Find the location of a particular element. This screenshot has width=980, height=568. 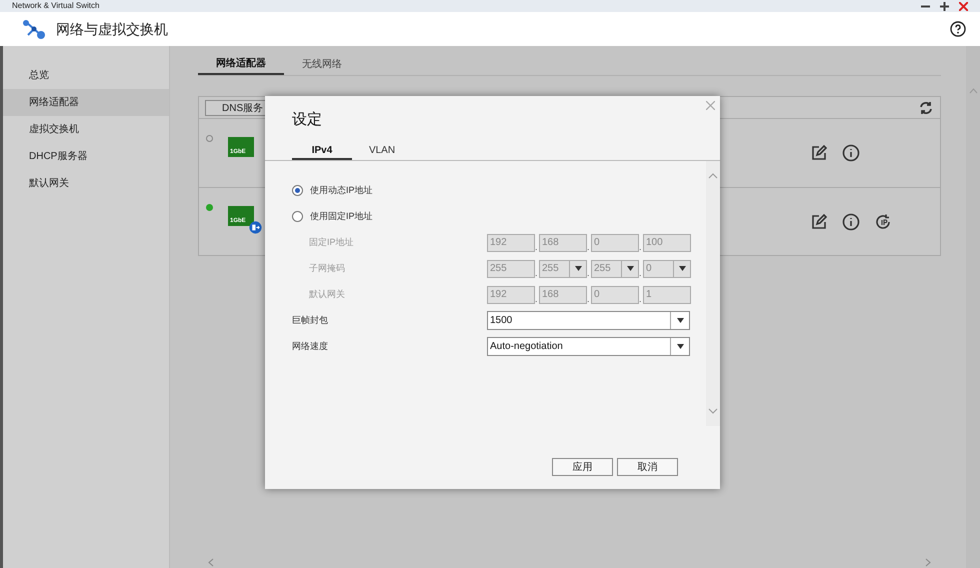

radio-label: 使用固定IP地址 is located at coordinates (341, 216).